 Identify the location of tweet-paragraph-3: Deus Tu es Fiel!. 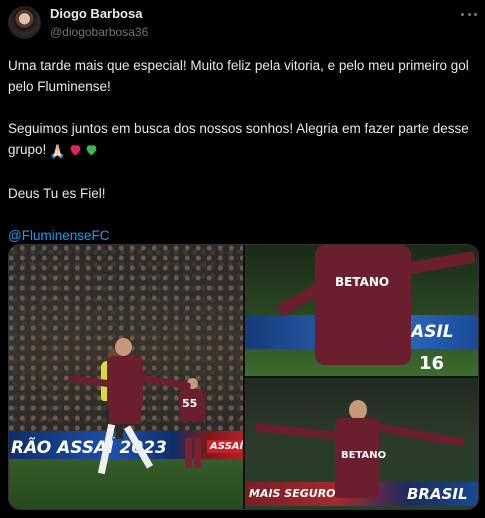
(57, 193).